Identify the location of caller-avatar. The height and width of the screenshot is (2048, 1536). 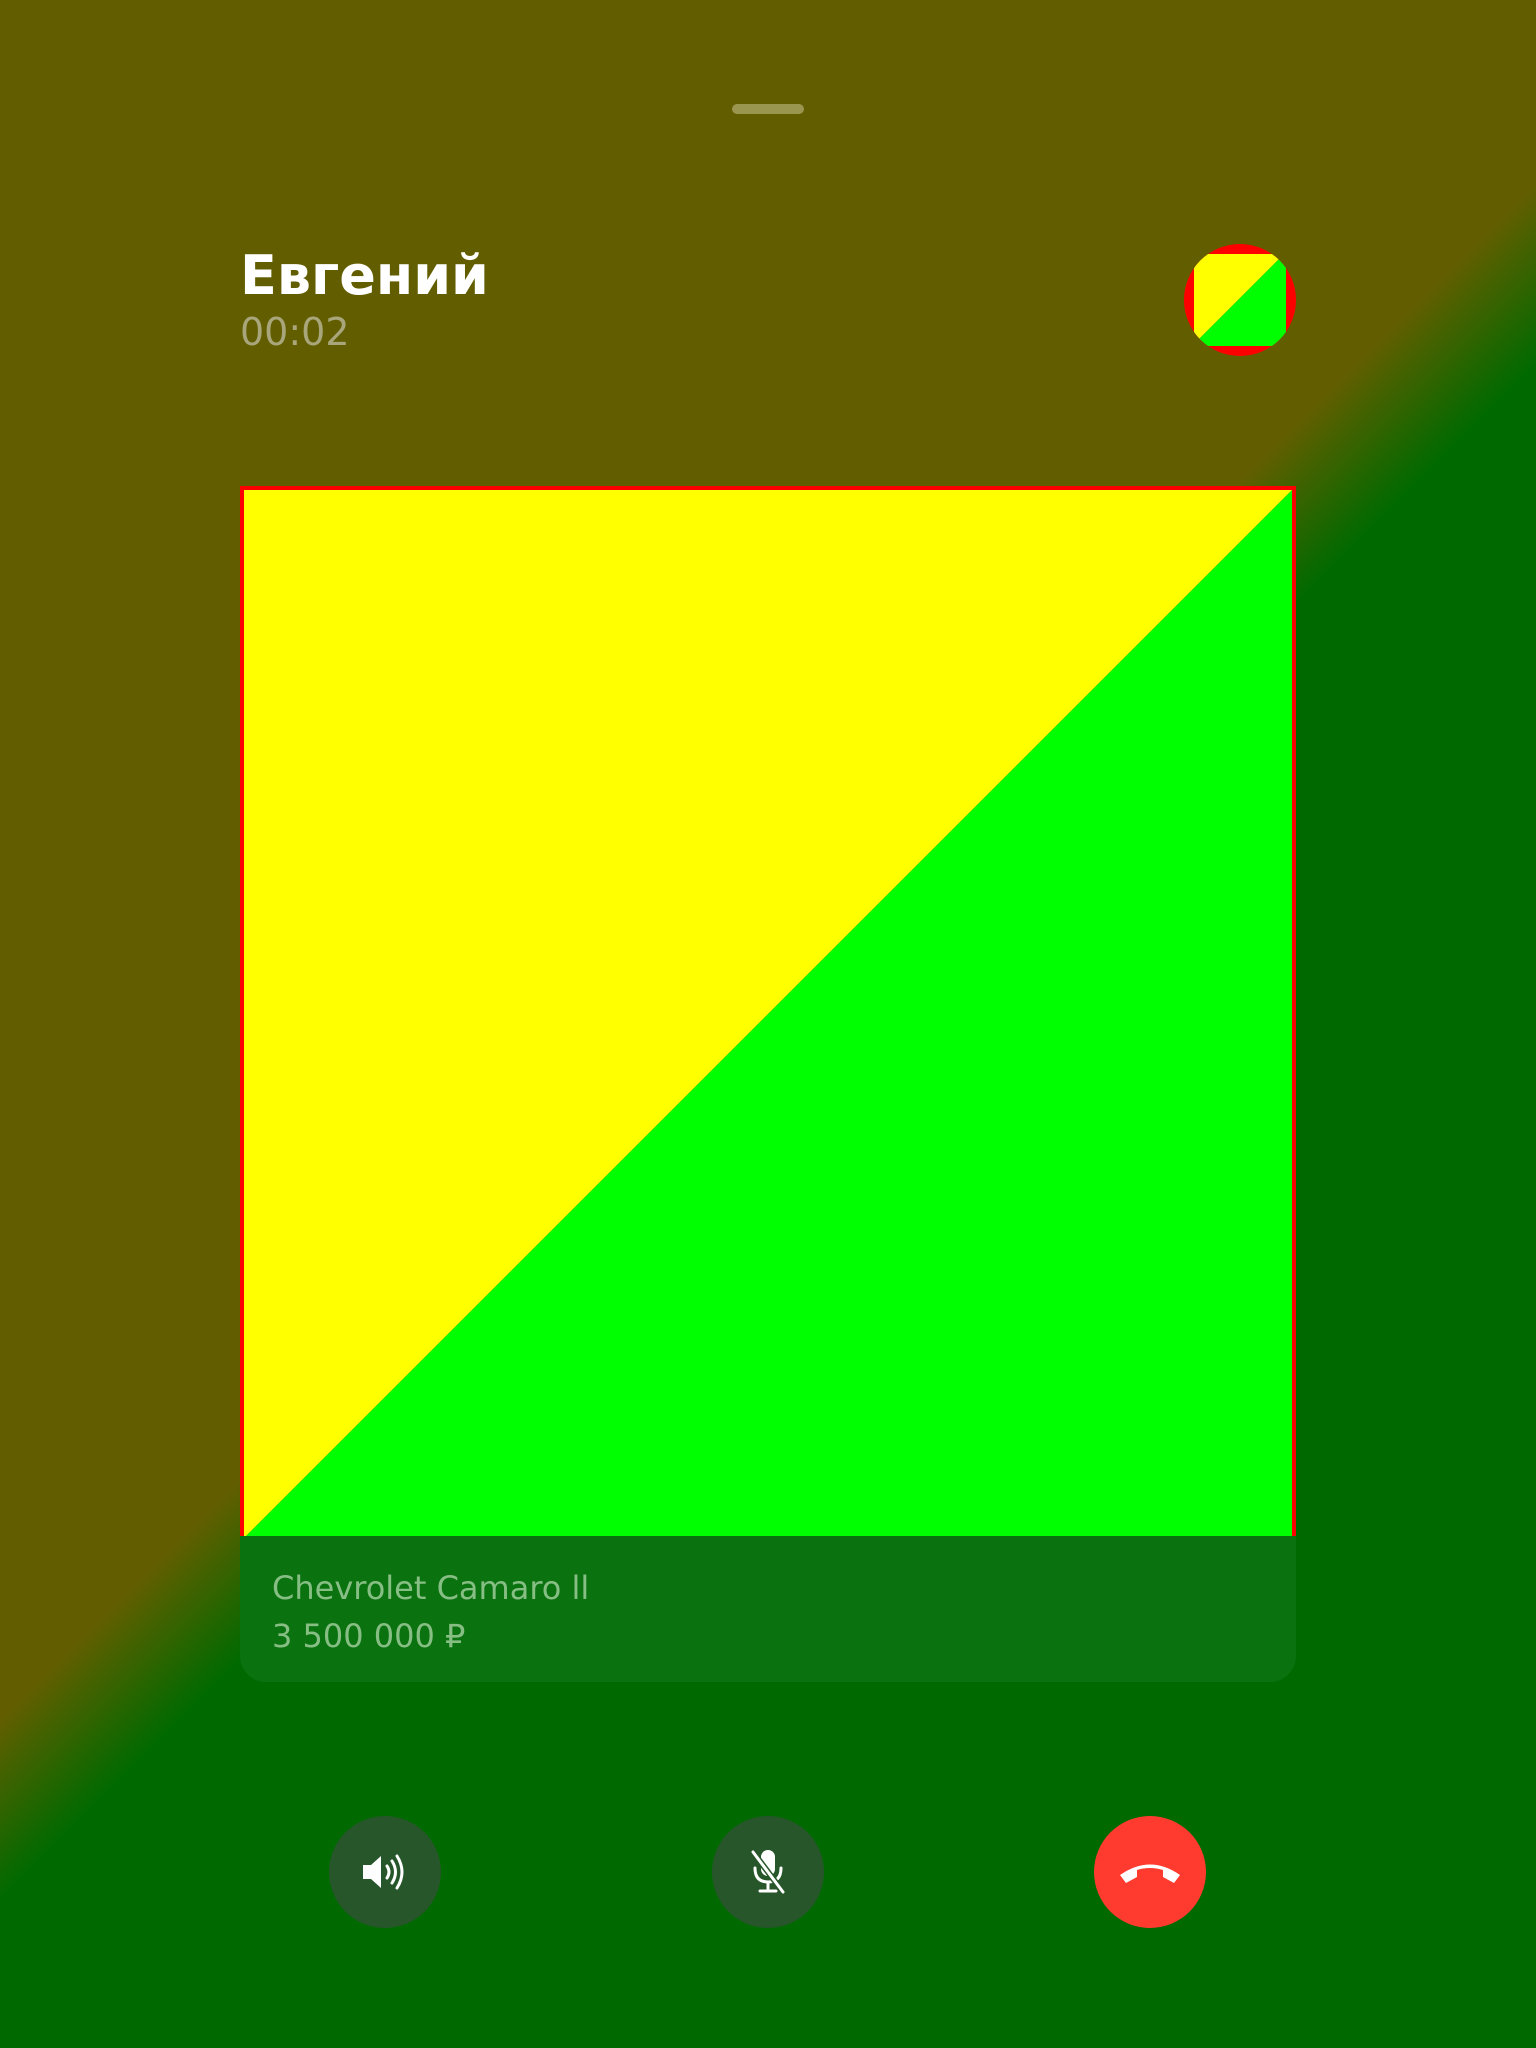
(1240, 300).